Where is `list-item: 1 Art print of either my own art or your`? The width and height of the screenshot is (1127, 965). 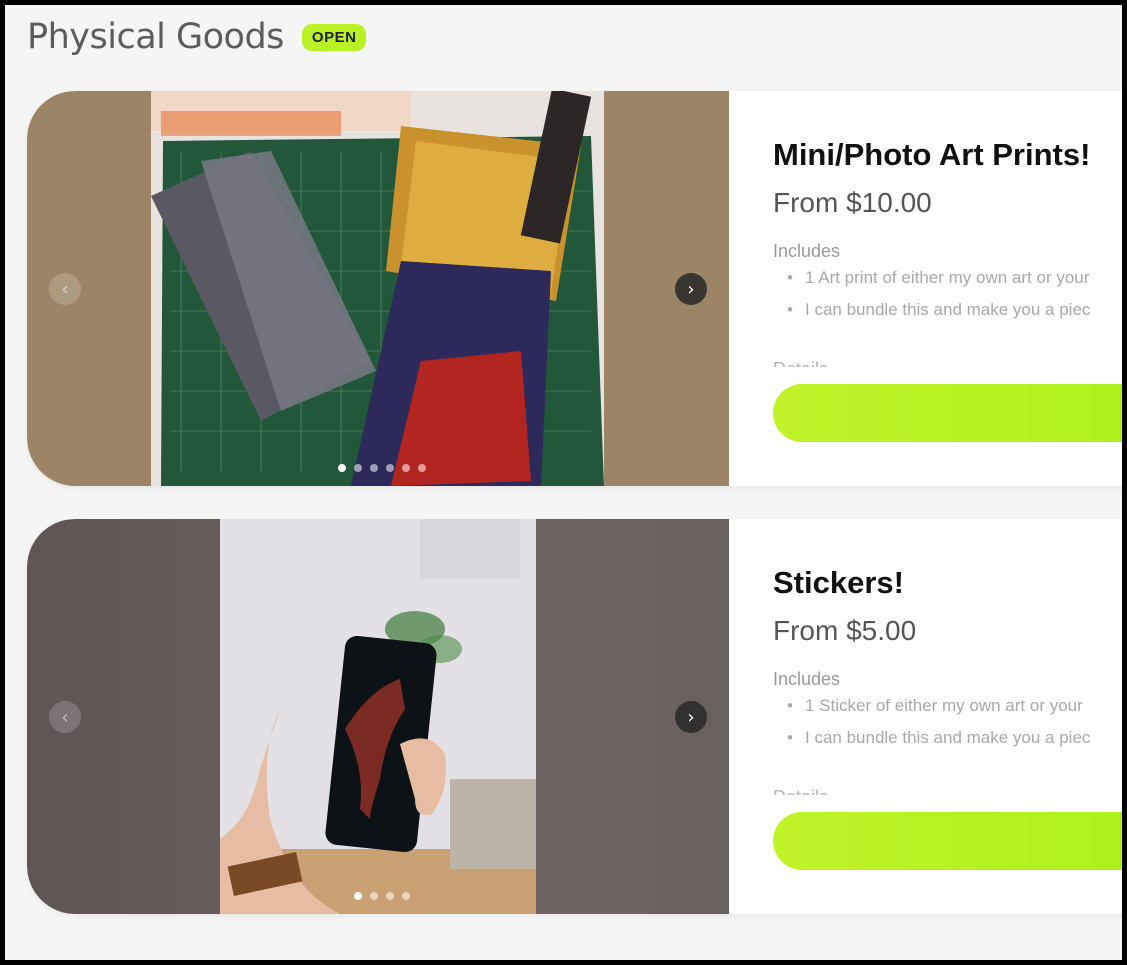 list-item: 1 Art print of either my own art or your is located at coordinates (938, 281).